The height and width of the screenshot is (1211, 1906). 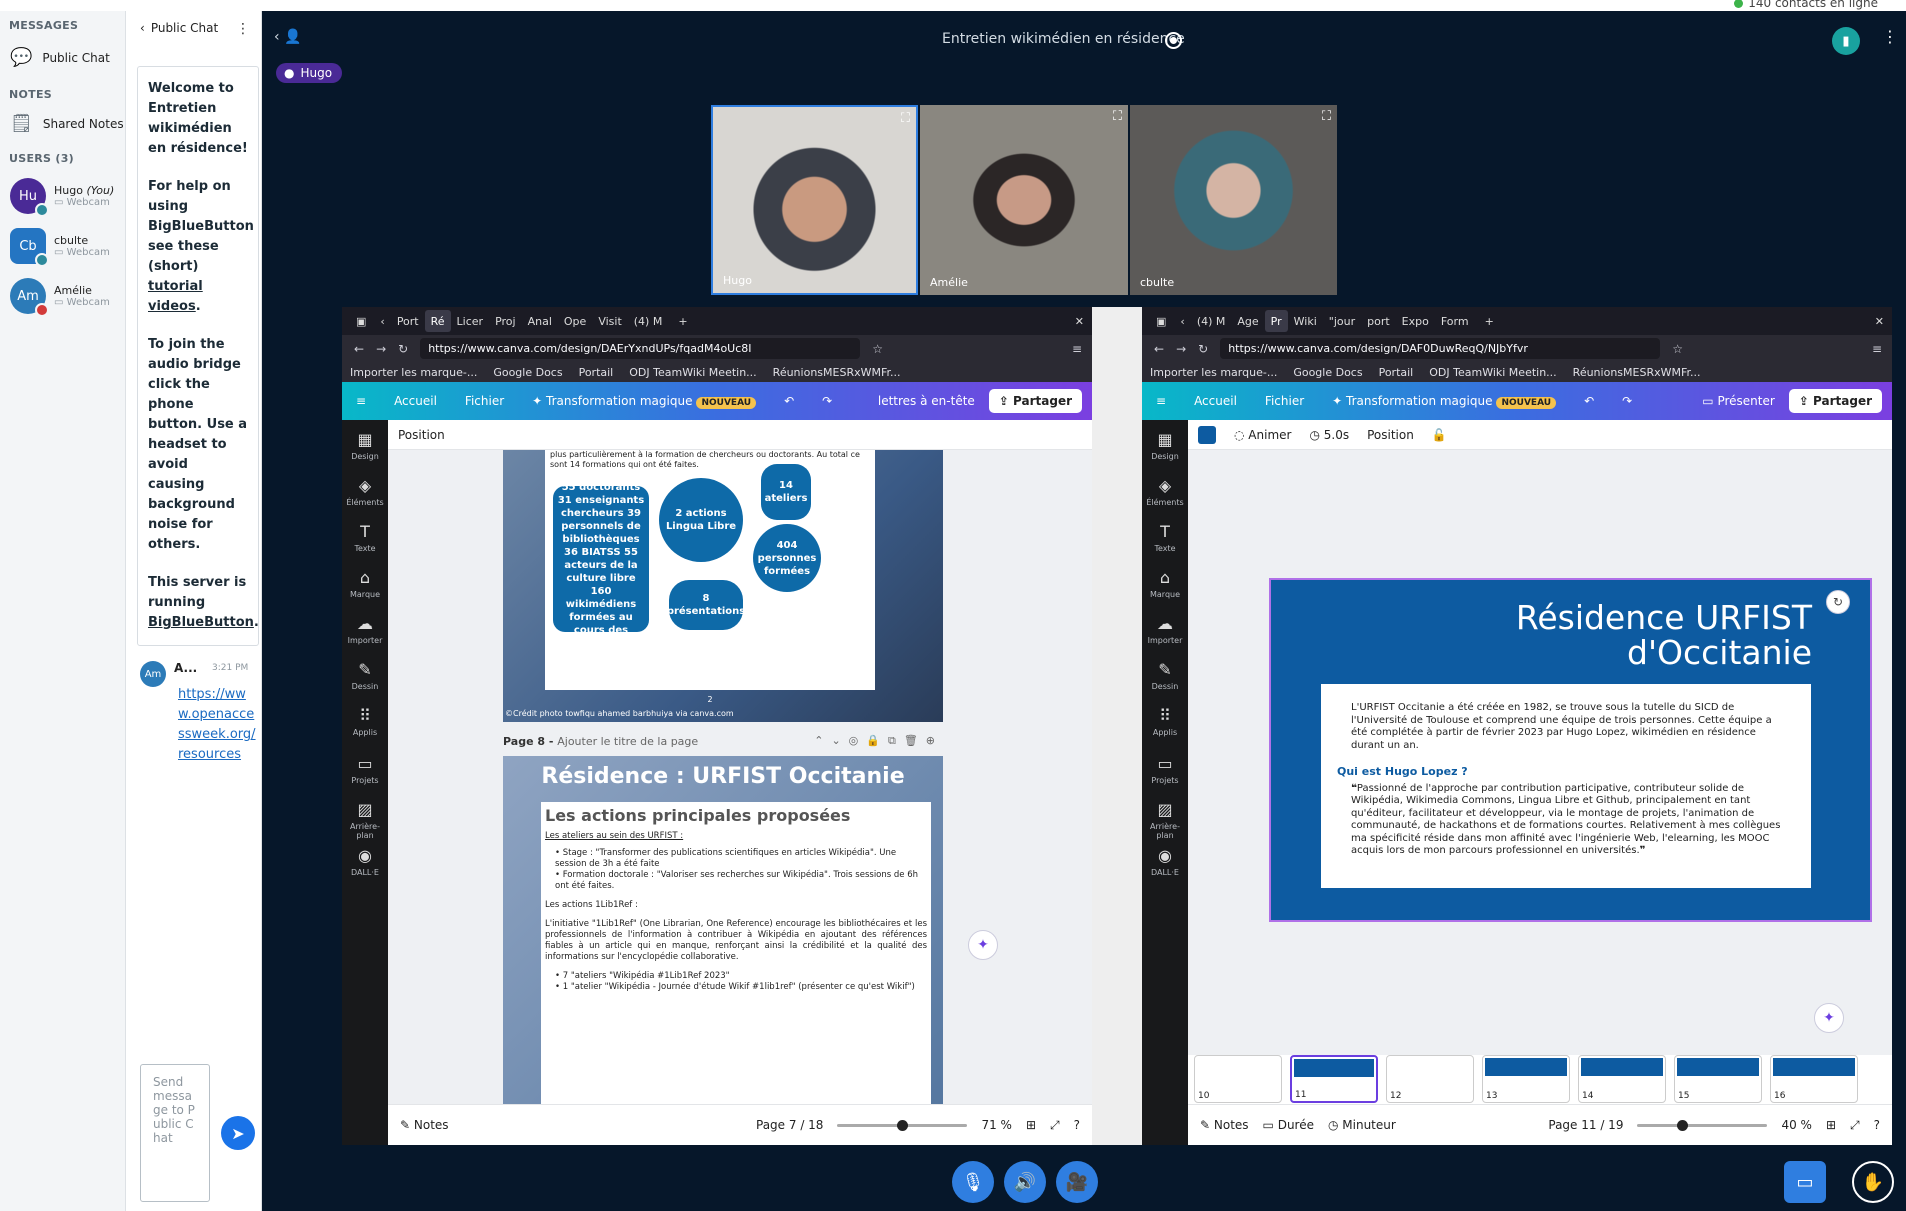 What do you see at coordinates (1846, 41) in the screenshot?
I see `connection-status-icon: ▮` at bounding box center [1846, 41].